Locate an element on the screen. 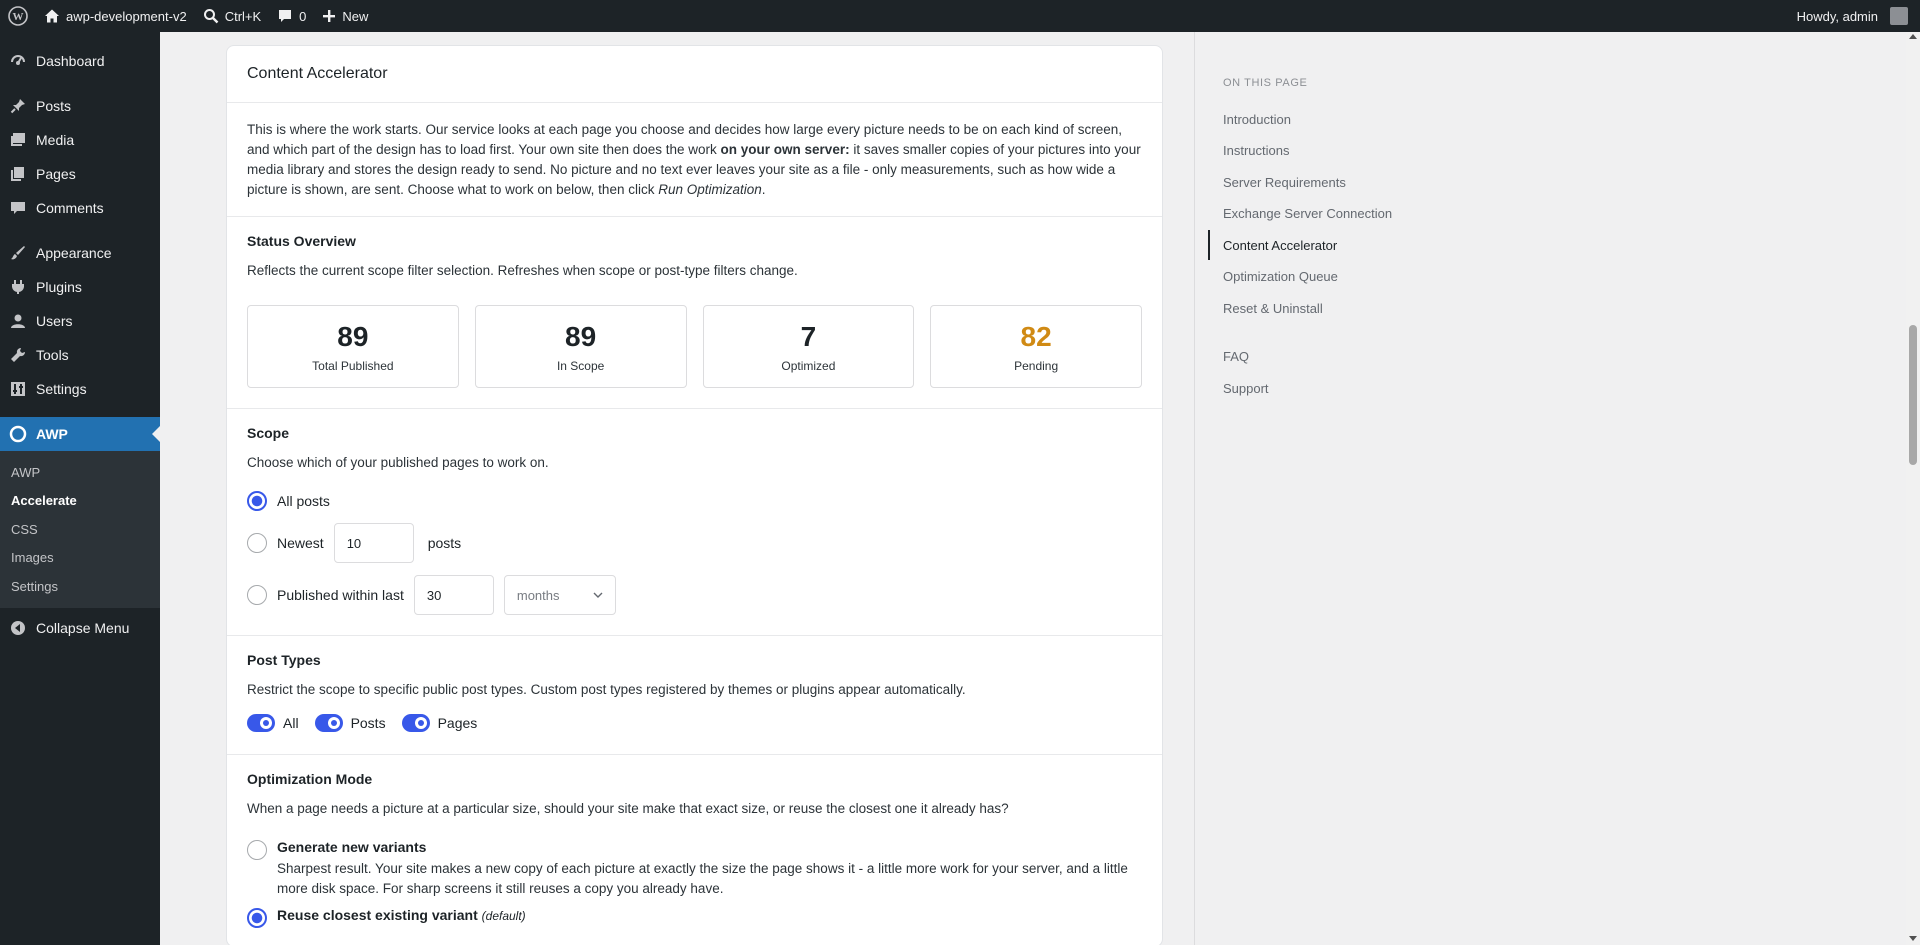  new-label: New is located at coordinates (355, 16).